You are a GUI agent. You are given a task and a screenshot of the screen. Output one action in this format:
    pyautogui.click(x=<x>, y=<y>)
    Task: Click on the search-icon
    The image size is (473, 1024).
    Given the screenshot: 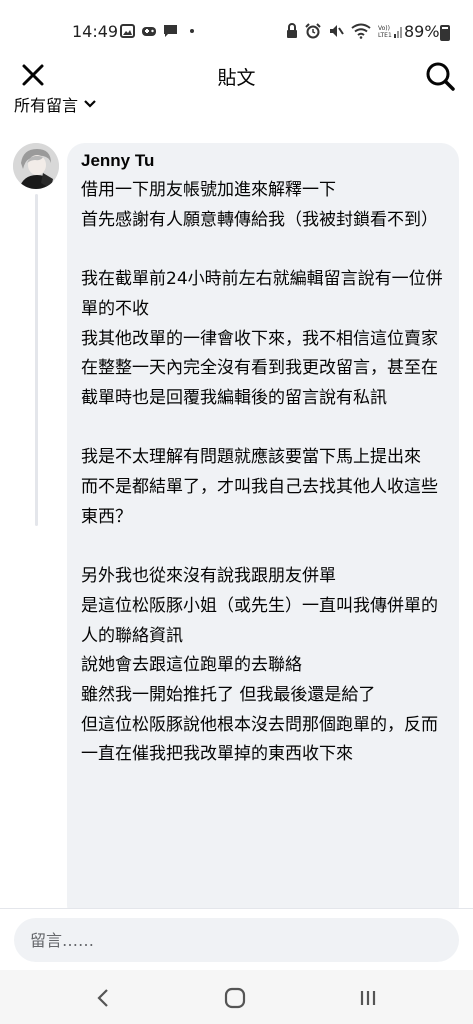 What is the action you would take?
    pyautogui.click(x=440, y=76)
    